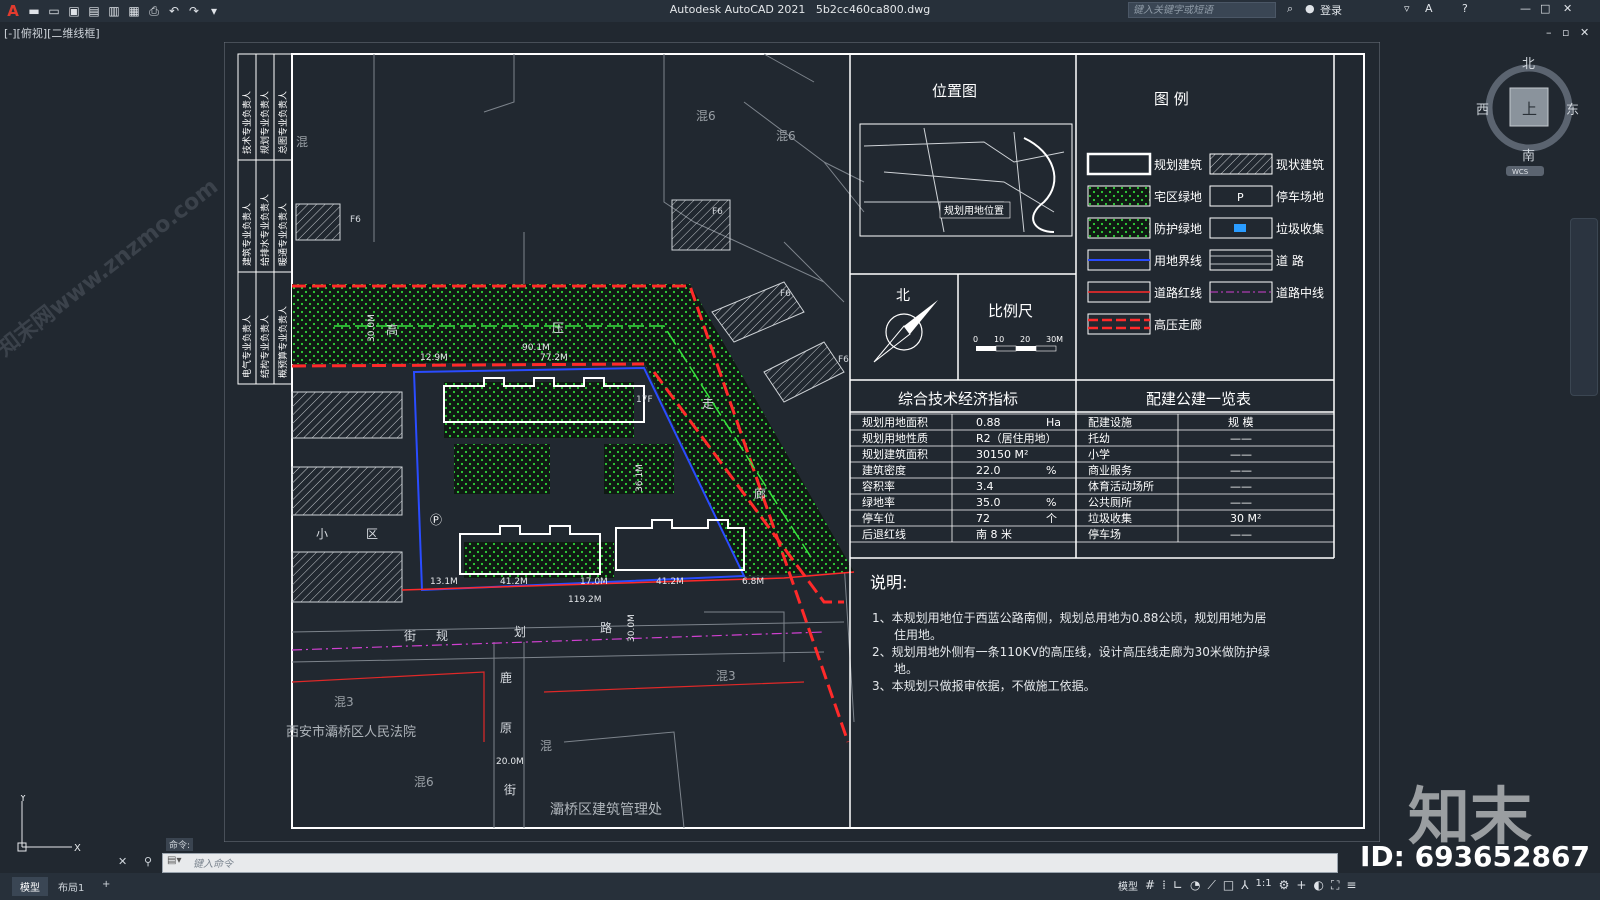  What do you see at coordinates (322, 534) in the screenshot?
I see `svg-text: 小` at bounding box center [322, 534].